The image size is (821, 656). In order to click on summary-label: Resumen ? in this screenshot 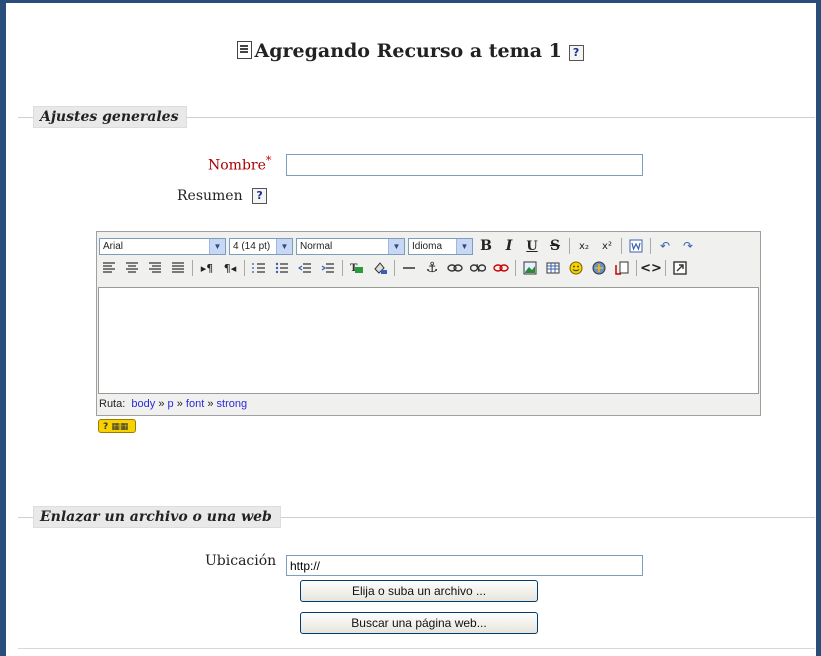, I will do `click(222, 196)`.